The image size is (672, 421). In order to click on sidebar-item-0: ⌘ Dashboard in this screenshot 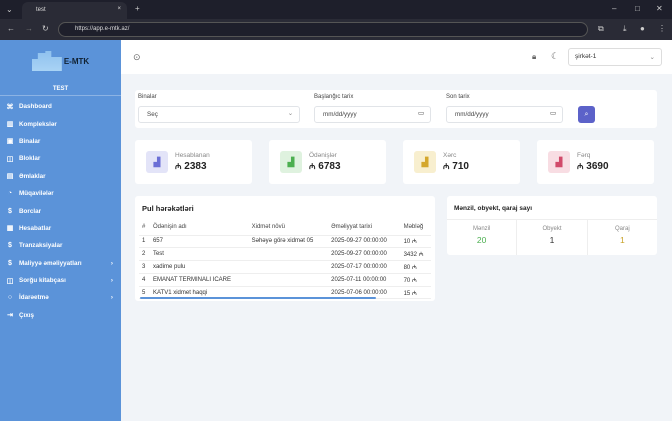, I will do `click(60, 106)`.